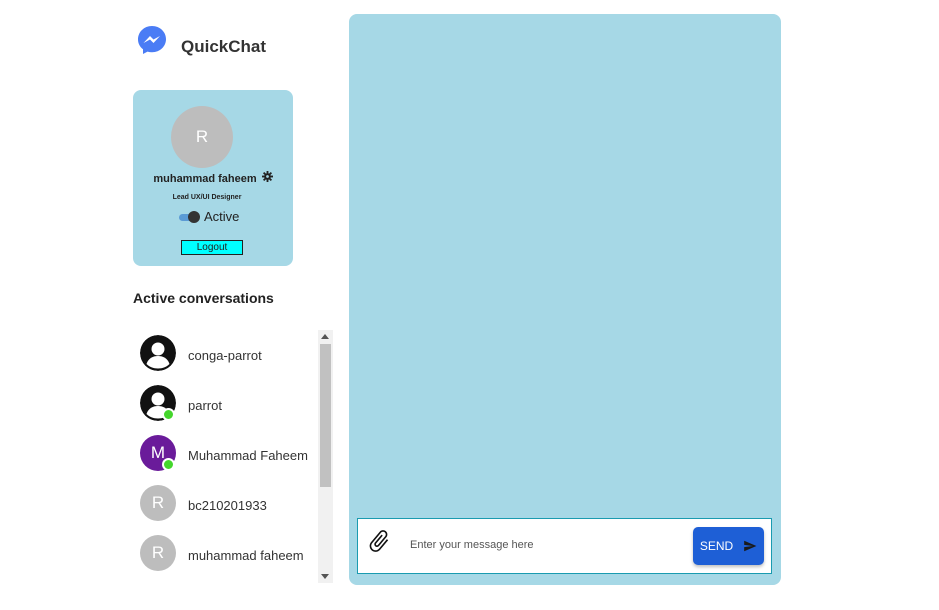 This screenshot has height=610, width=939. I want to click on conversation-item: R muhammad faheem, so click(225, 555).